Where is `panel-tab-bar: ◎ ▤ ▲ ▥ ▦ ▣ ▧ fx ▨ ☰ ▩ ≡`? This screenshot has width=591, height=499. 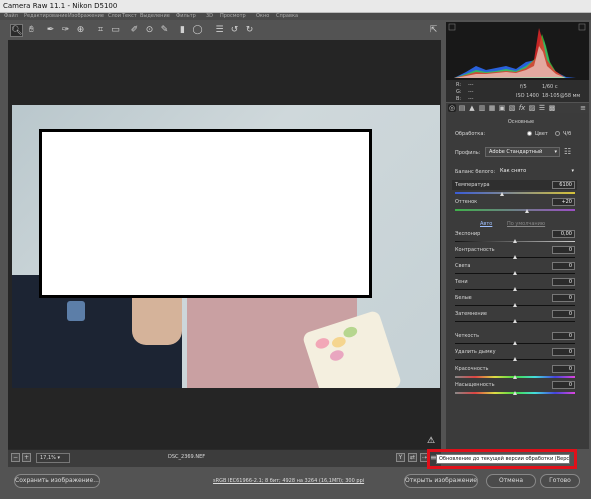 panel-tab-bar: ◎ ▤ ▲ ▥ ▦ ▣ ▧ fx ▨ ☰ ▩ ≡ is located at coordinates (517, 108).